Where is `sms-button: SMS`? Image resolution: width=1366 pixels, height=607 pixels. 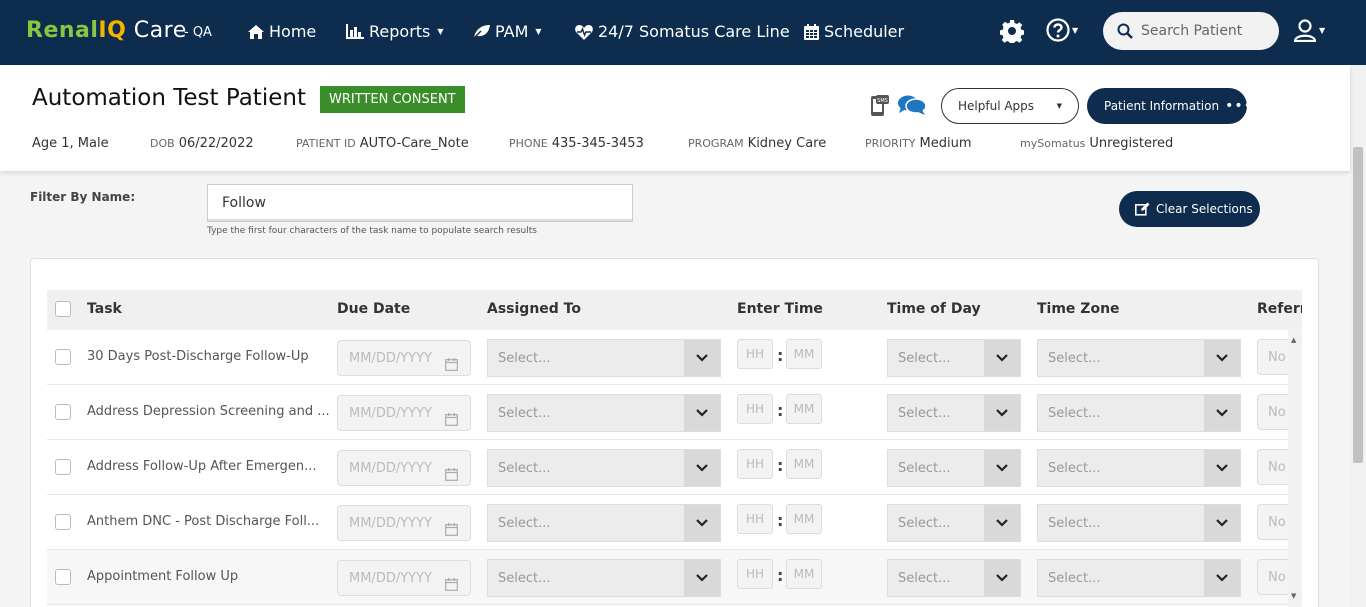 sms-button: SMS is located at coordinates (879, 108).